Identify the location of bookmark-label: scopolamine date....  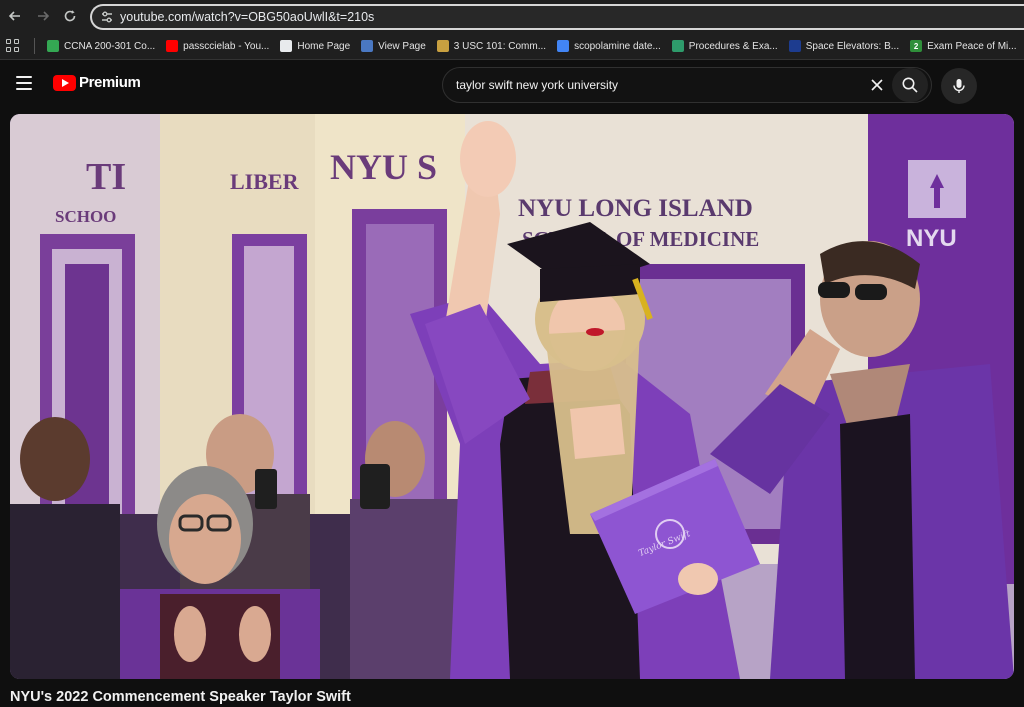
(617, 46).